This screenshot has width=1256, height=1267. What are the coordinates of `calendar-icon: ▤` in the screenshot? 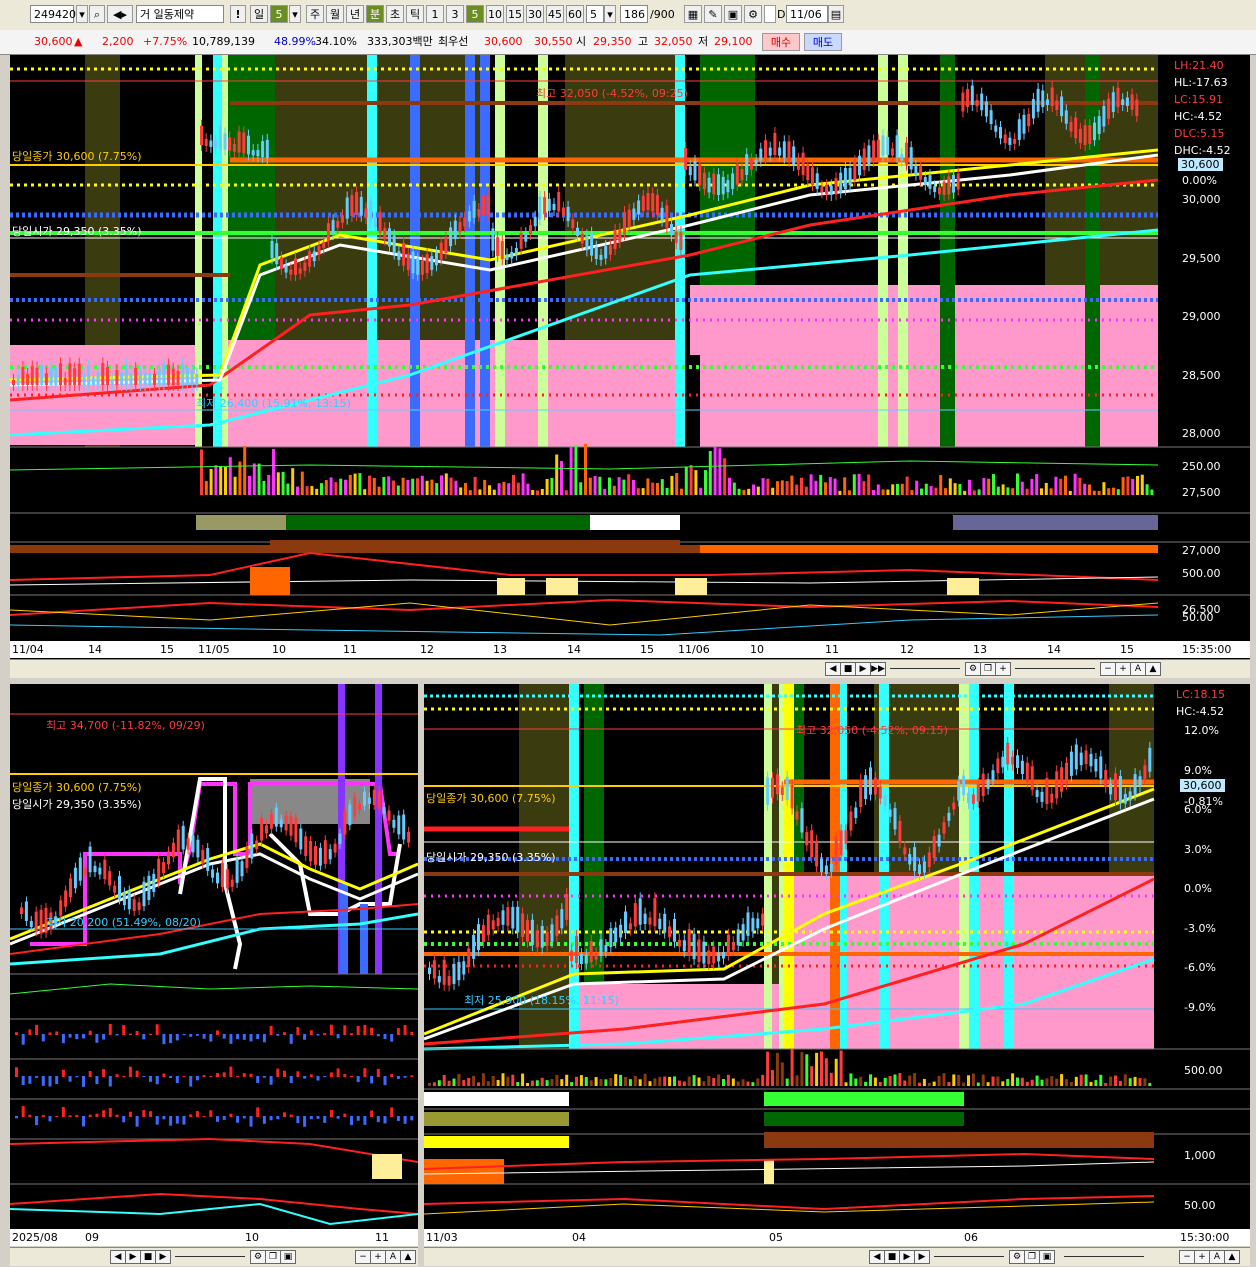 It's located at (836, 14).